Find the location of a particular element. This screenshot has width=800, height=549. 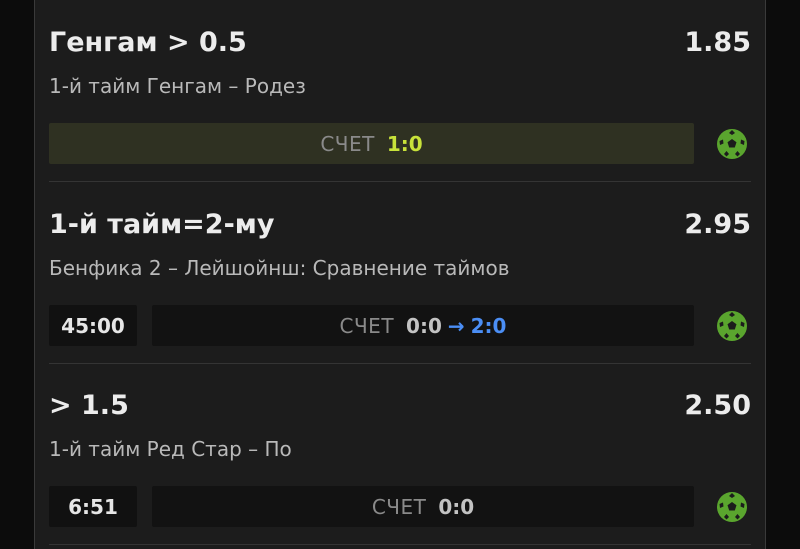

bet-odds: 2.50 is located at coordinates (717, 405).